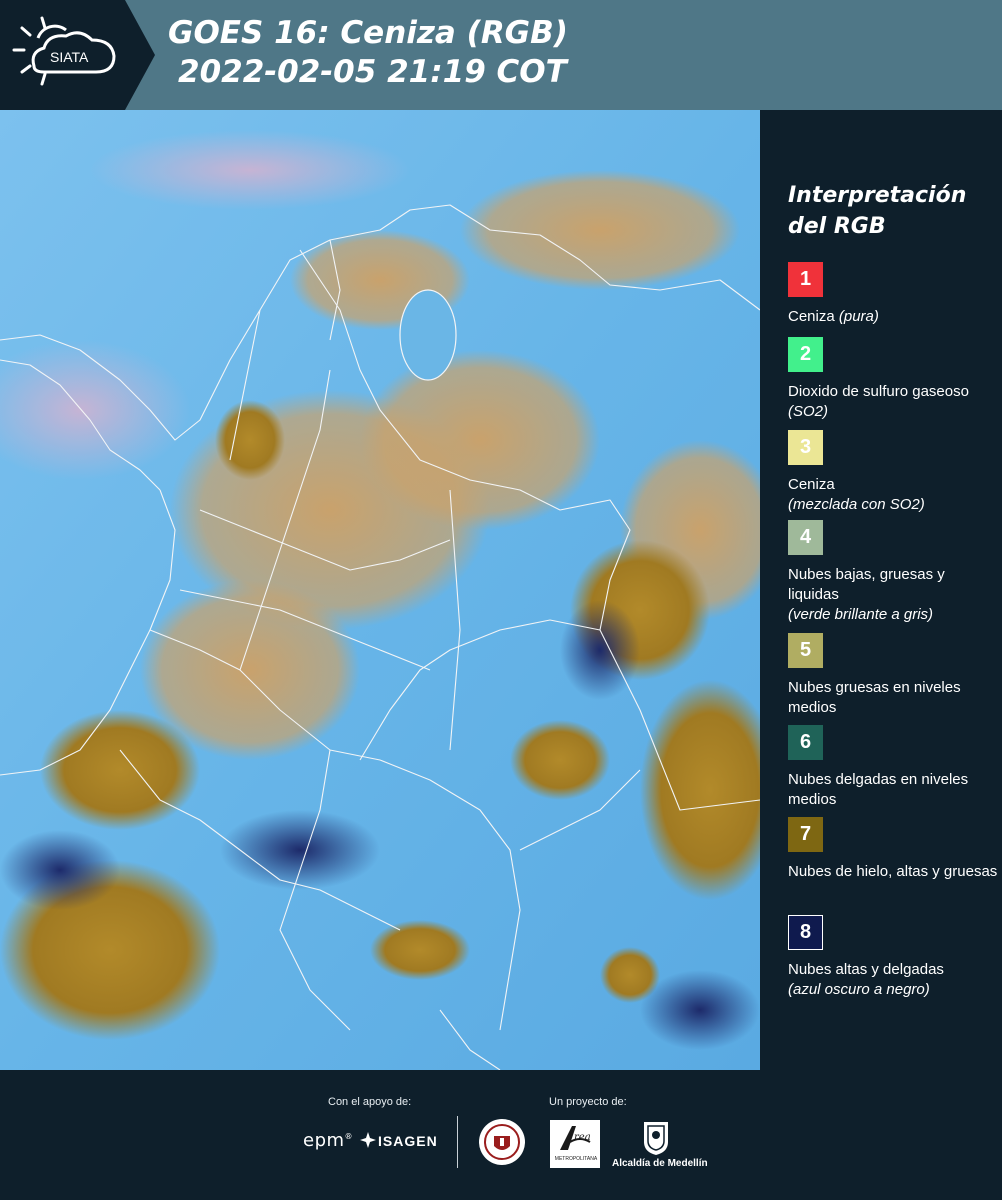 This screenshot has height=1200, width=1002. What do you see at coordinates (893, 472) in the screenshot?
I see `legend-item-3: 3 Ceniza (mezclada con SO2)` at bounding box center [893, 472].